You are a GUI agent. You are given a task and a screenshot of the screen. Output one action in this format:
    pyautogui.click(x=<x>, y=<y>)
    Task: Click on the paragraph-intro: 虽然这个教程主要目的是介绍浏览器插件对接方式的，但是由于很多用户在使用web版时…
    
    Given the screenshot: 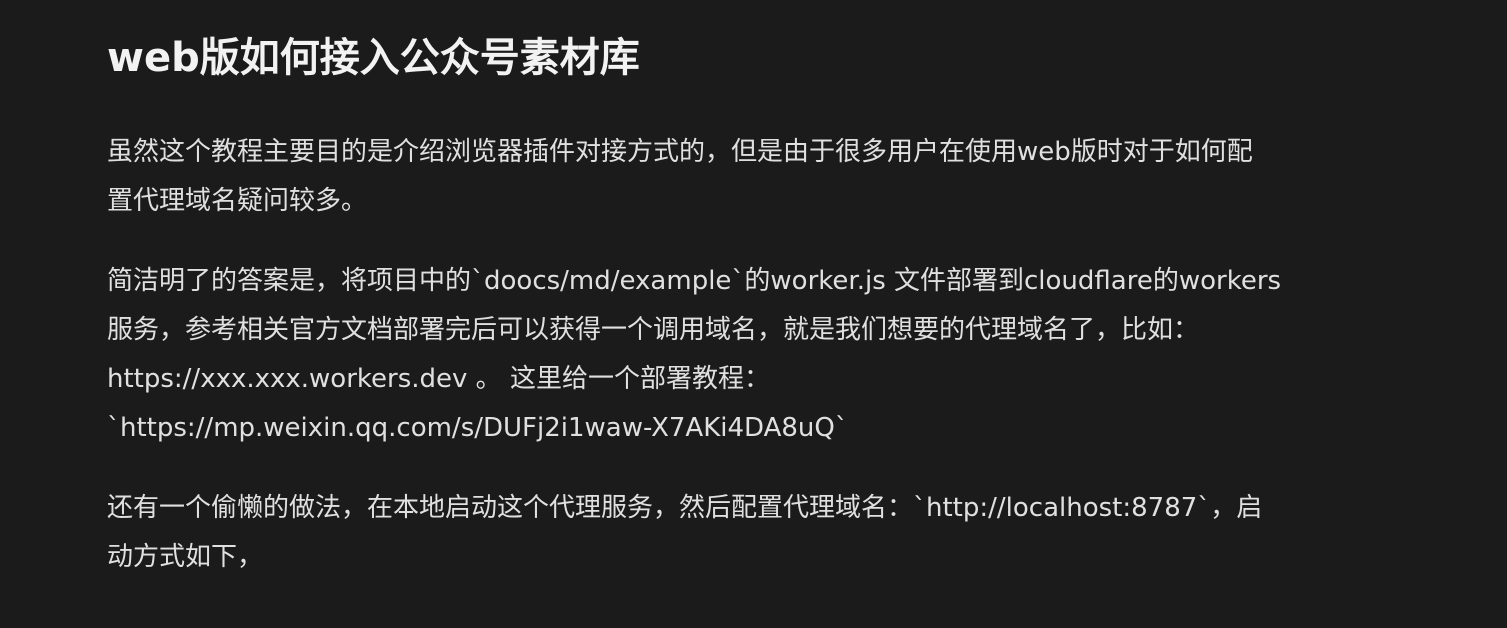 What is the action you would take?
    pyautogui.click(x=680, y=176)
    